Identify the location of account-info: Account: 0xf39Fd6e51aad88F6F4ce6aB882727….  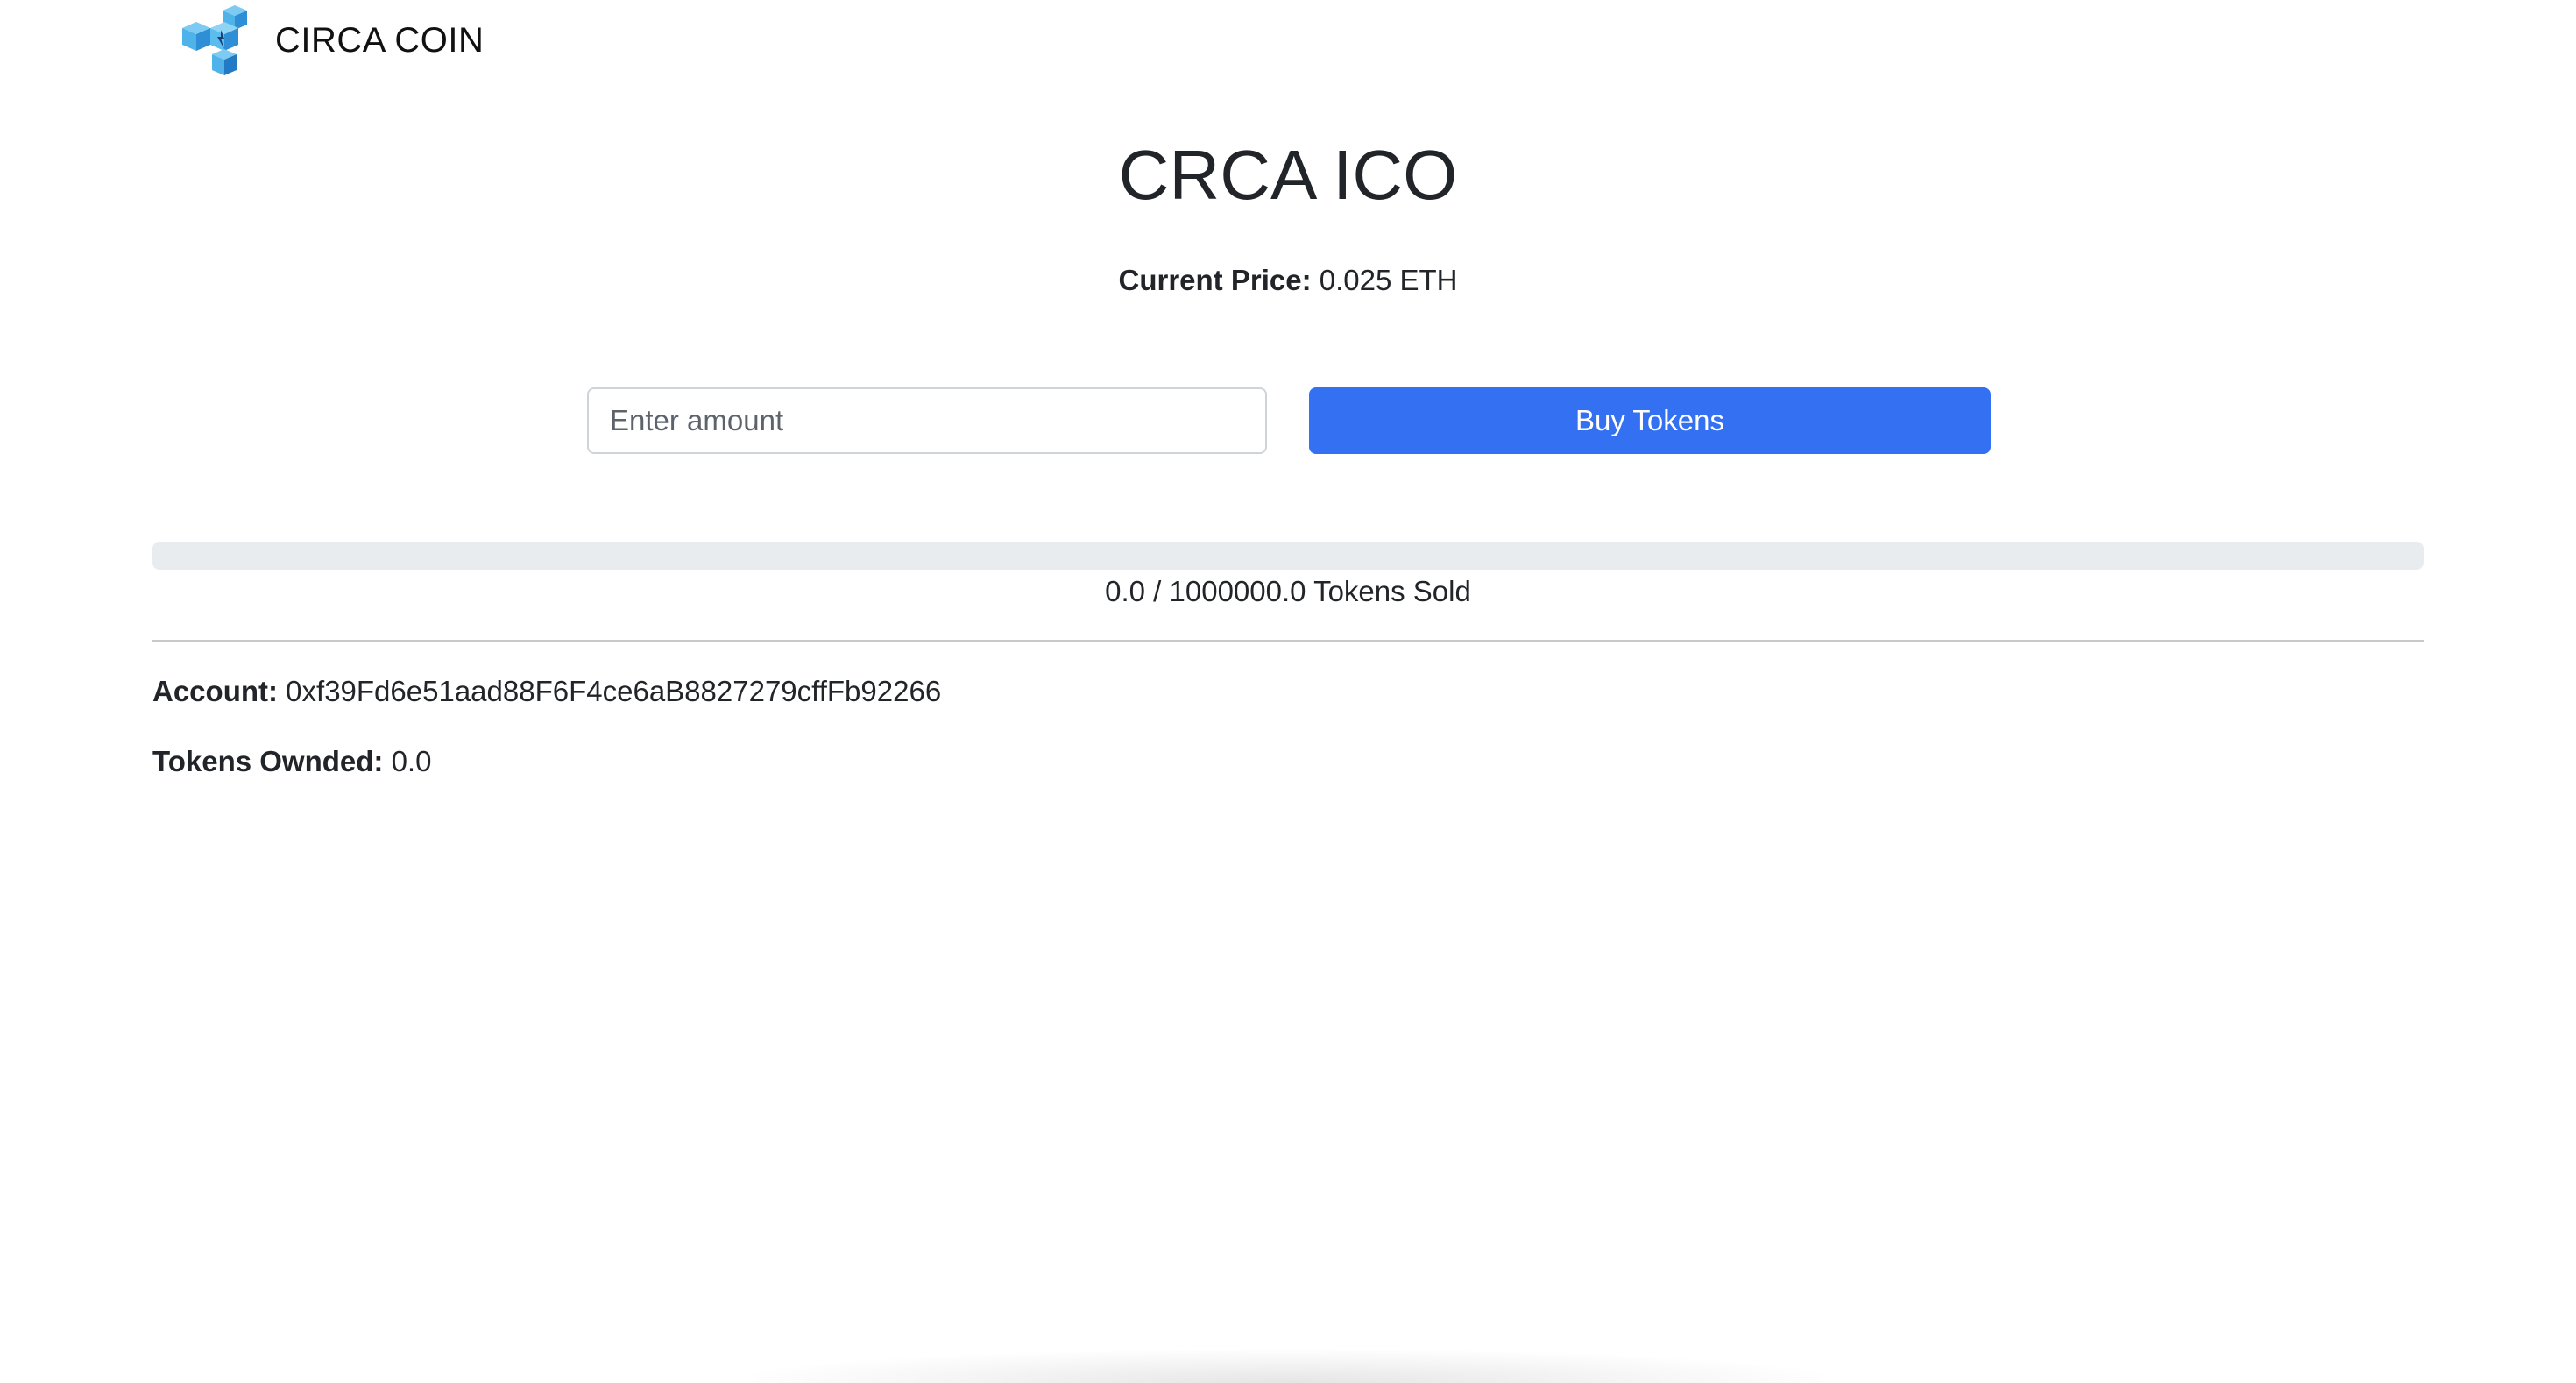
(546, 691).